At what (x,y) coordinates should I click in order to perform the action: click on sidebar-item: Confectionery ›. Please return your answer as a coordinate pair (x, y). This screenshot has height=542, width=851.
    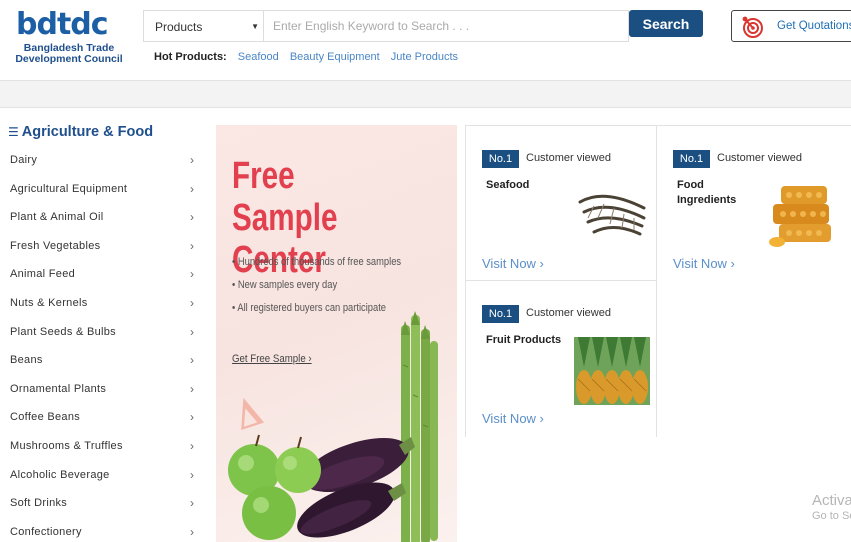
    Looking at the image, I should click on (107, 530).